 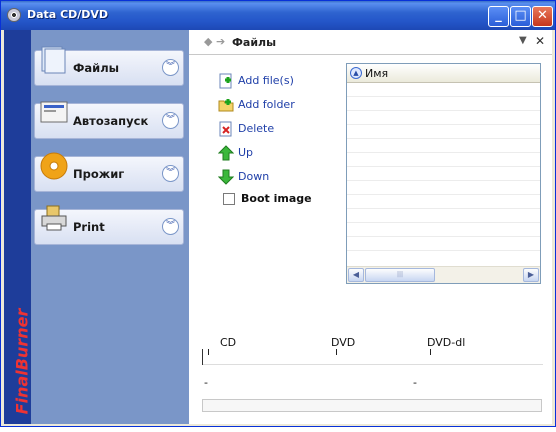 I want to click on burn-disc-icon, so click(x=54, y=166).